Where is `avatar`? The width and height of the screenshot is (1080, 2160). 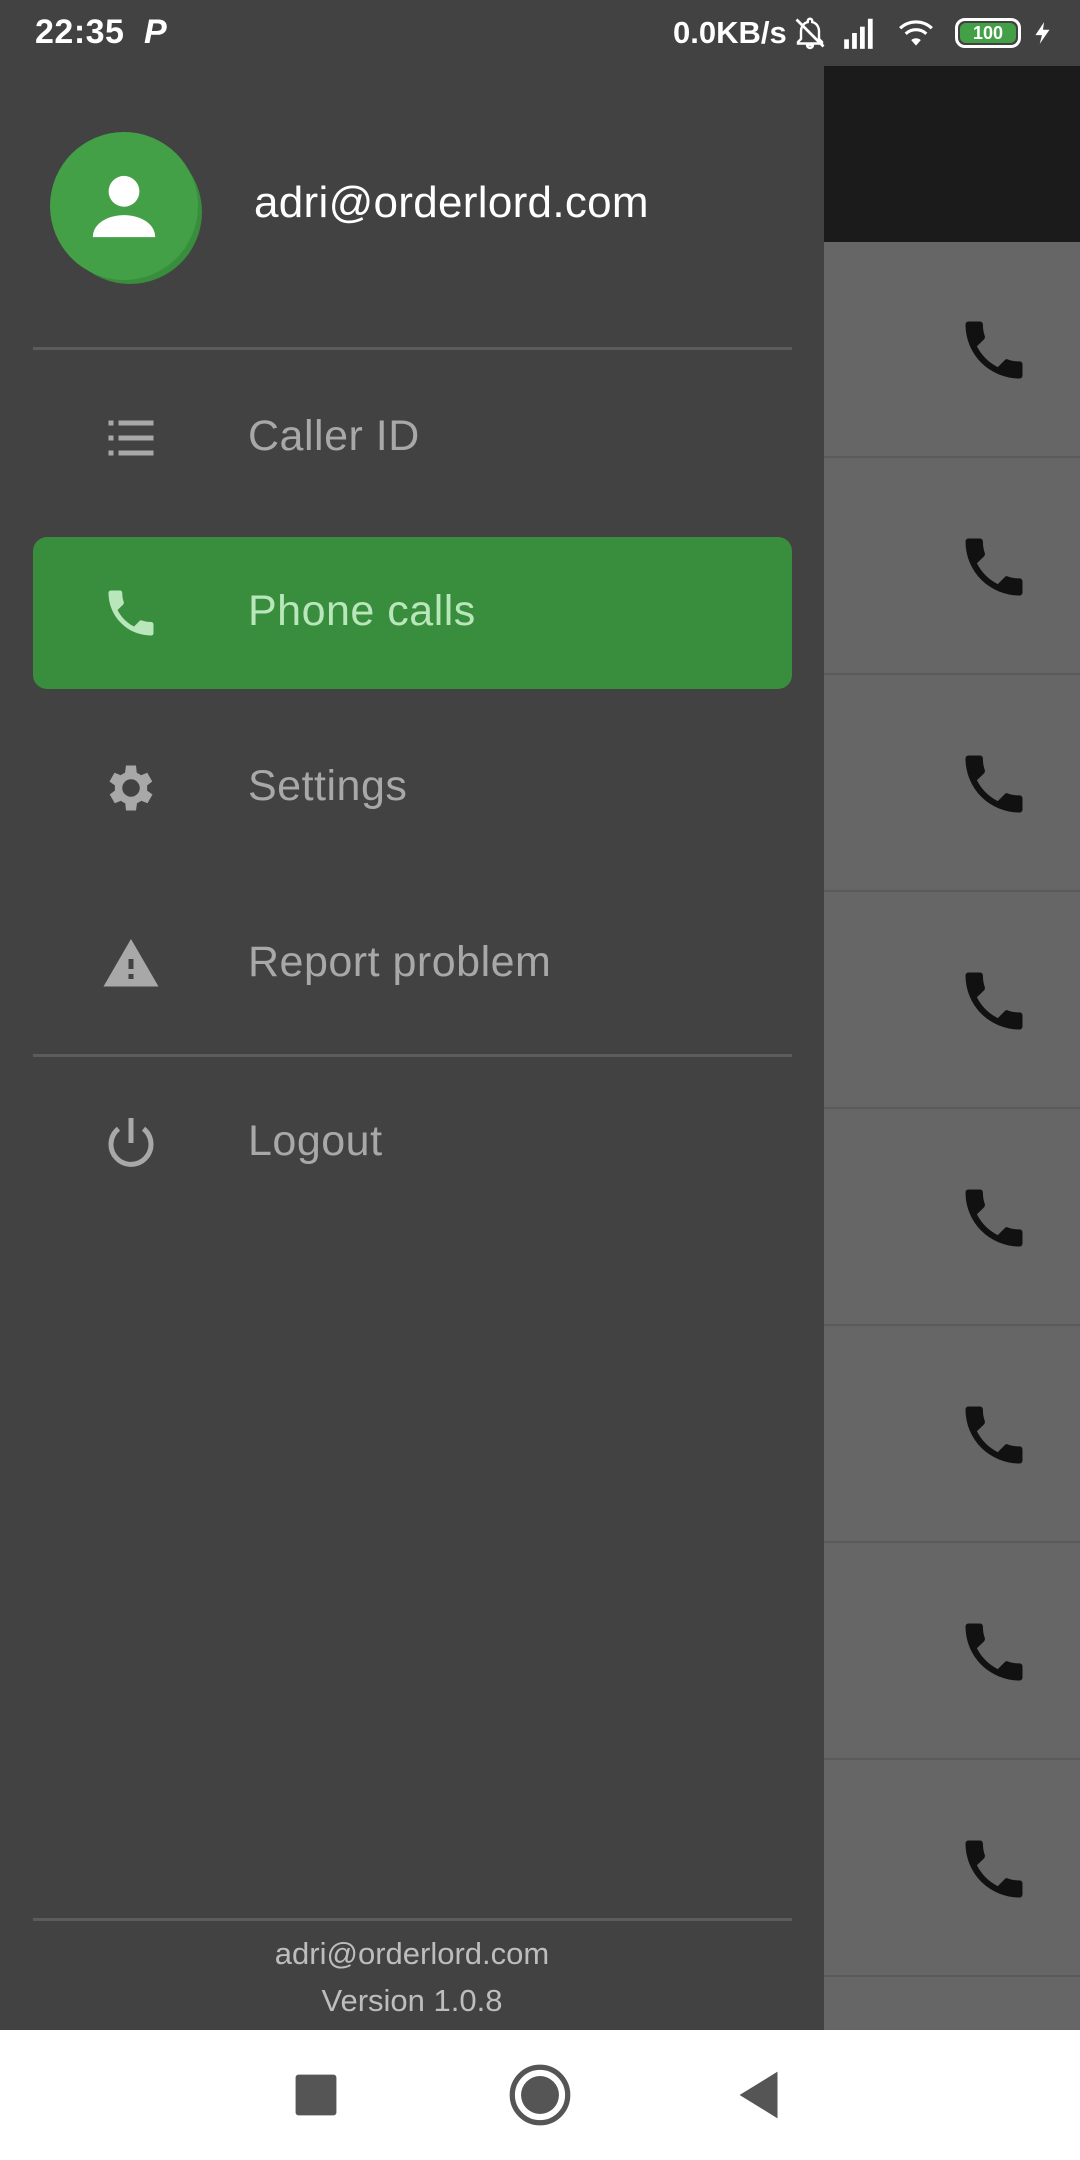 avatar is located at coordinates (124, 206).